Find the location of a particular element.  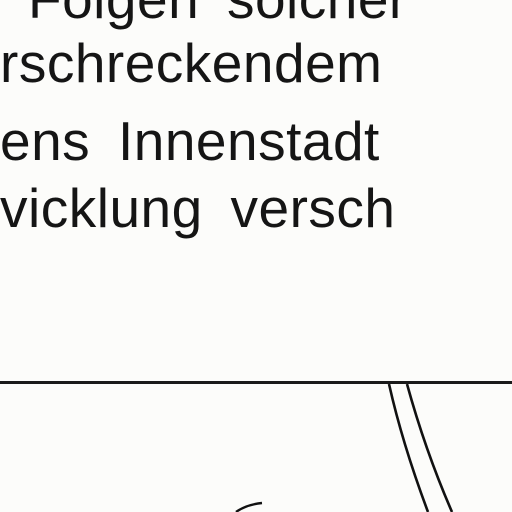

drawing-curve-outer is located at coordinates (408, 448).